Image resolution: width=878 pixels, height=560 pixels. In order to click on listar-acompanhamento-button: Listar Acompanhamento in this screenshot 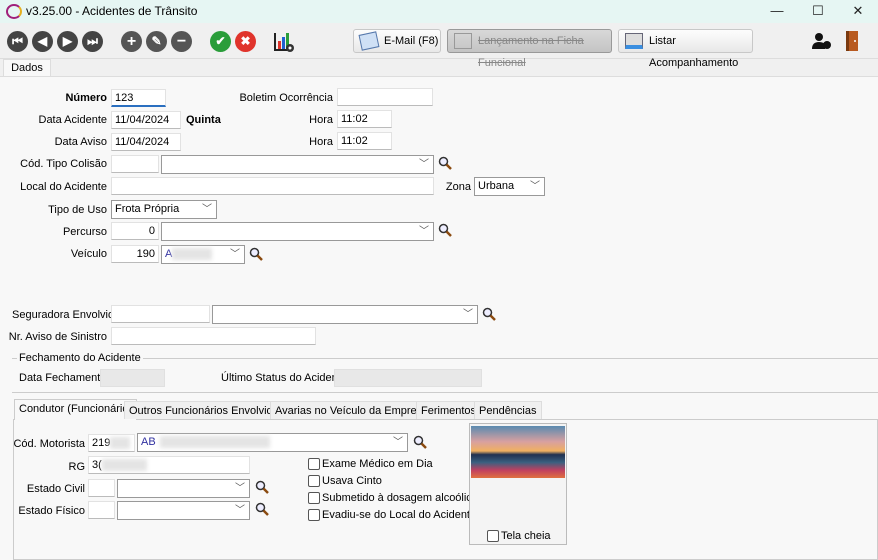, I will do `click(685, 49)`.